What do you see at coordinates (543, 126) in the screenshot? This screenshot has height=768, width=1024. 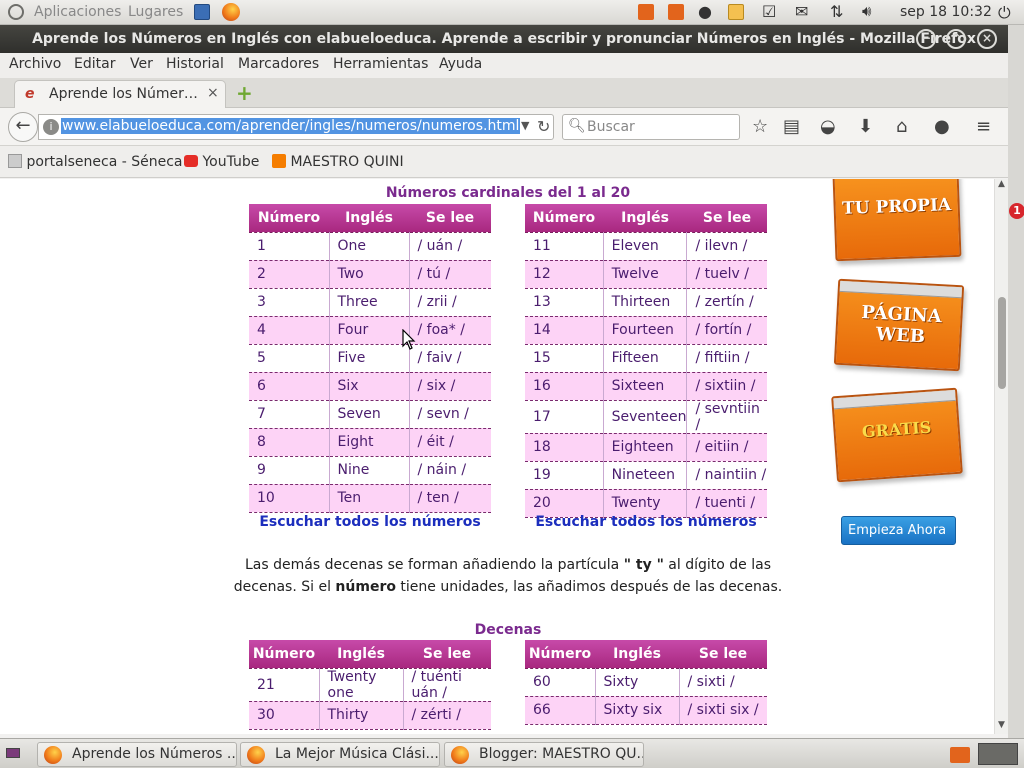 I see `reload-icon: ↻` at bounding box center [543, 126].